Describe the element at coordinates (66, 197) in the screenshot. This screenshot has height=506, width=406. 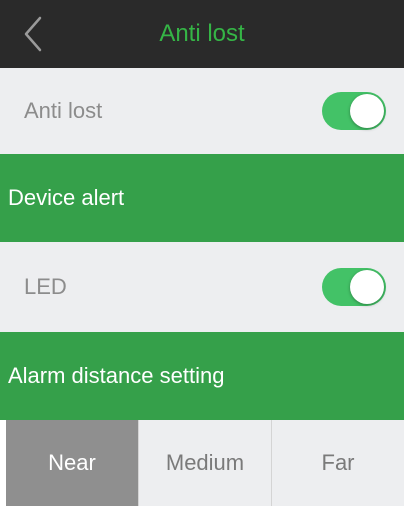
I see `device-alert-label: Device alert` at that location.